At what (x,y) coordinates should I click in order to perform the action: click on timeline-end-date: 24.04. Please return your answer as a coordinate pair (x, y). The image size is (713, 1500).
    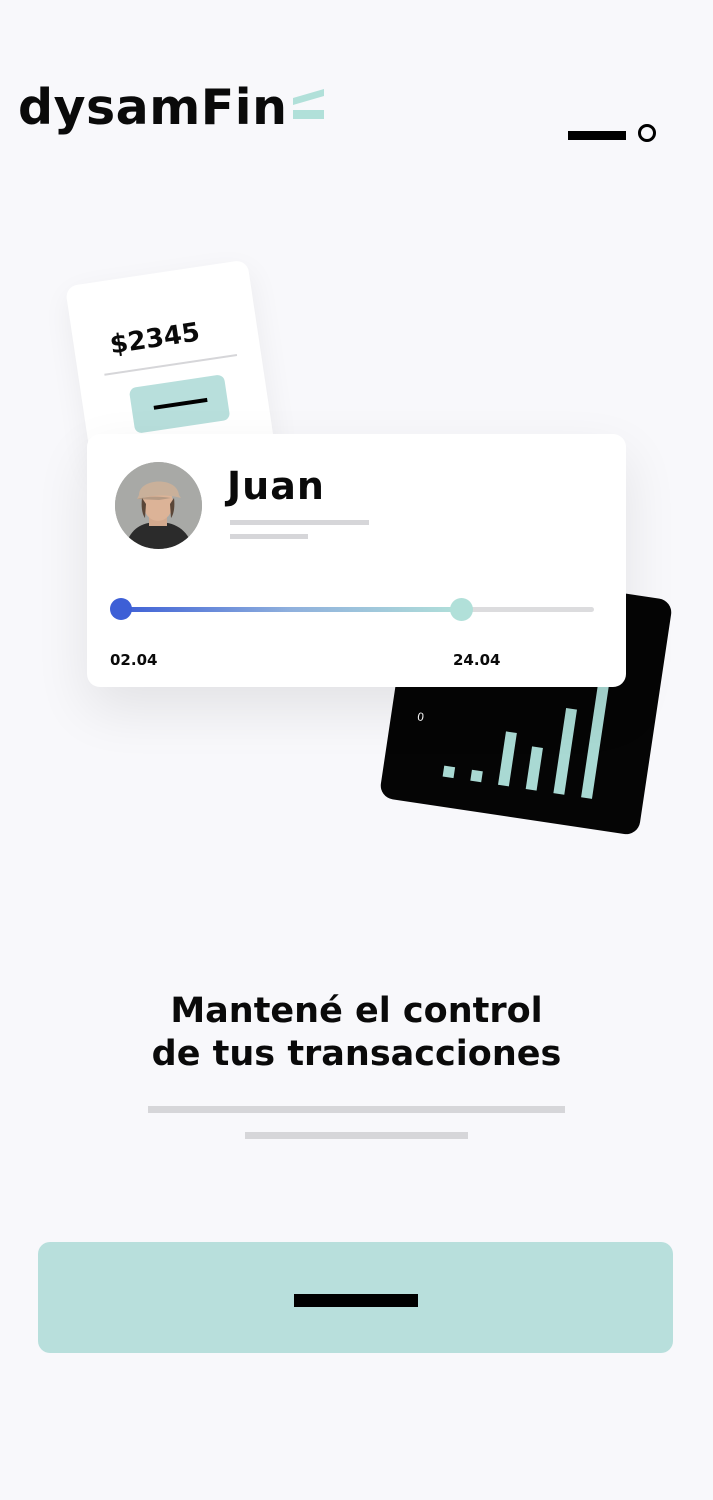
    Looking at the image, I should click on (477, 660).